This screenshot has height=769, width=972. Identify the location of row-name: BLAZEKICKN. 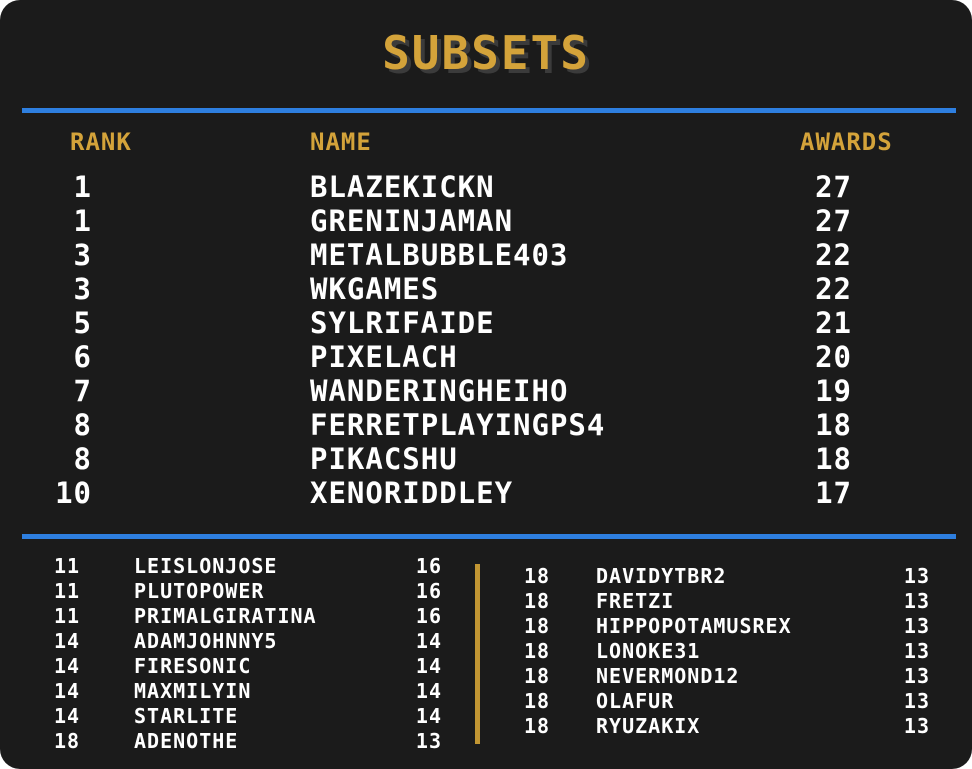
(402, 187).